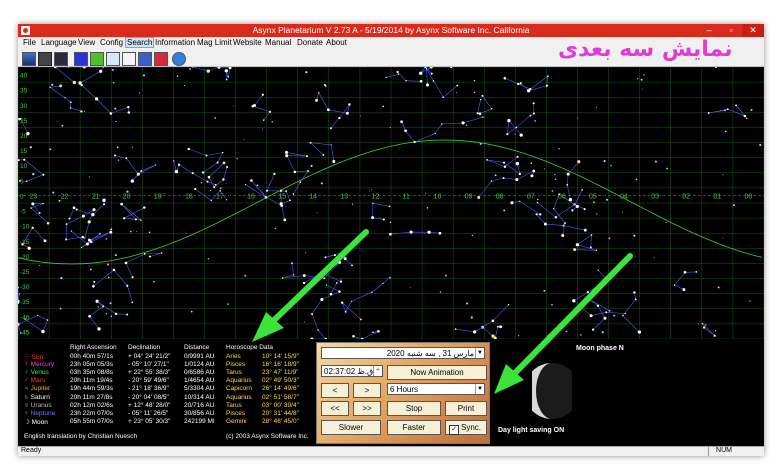  Describe the element at coordinates (34, 196) in the screenshot. I see `ra-label: 23` at that location.